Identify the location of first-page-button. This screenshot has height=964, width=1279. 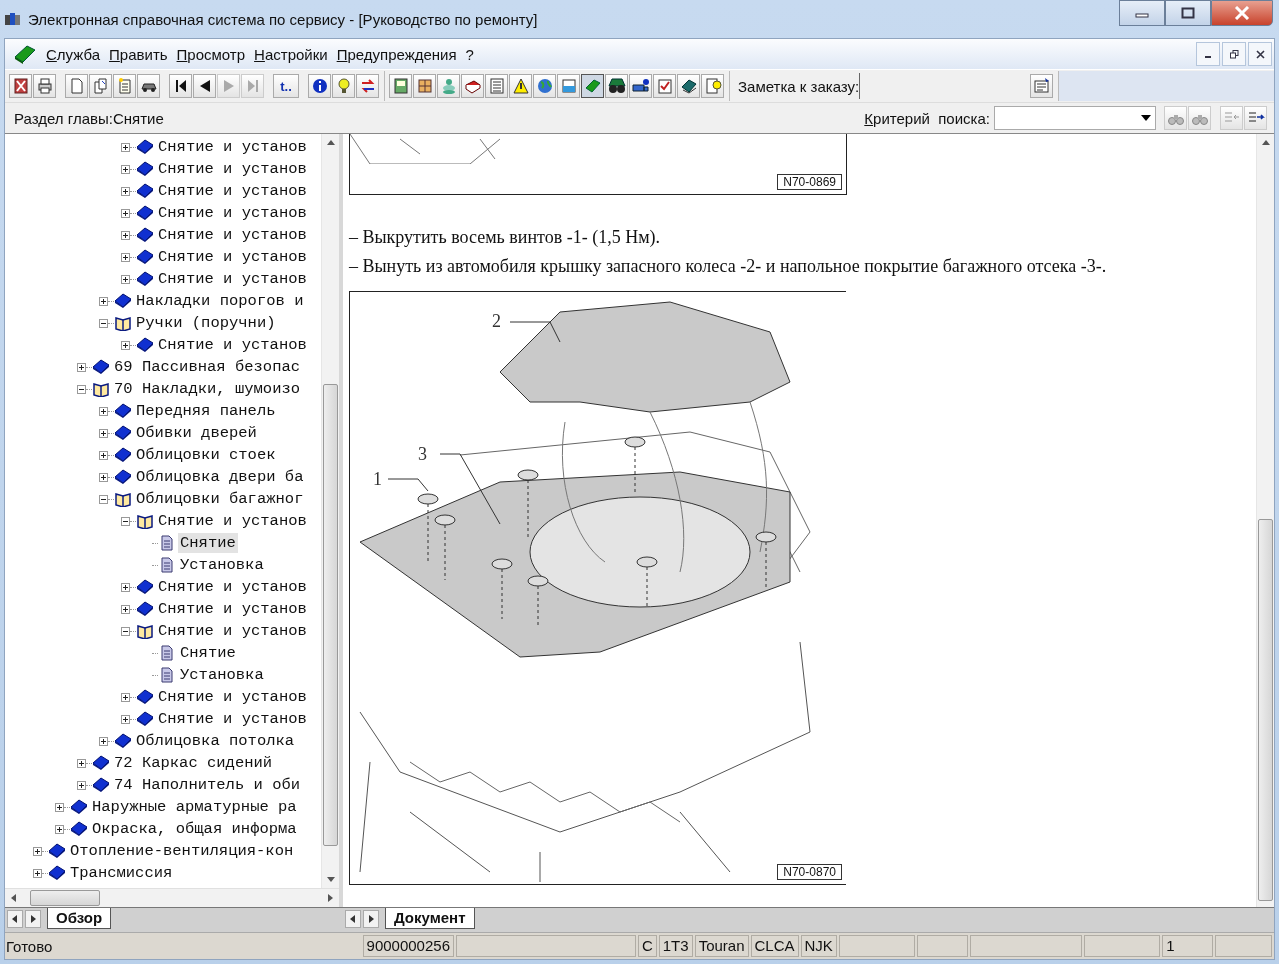
(180, 86).